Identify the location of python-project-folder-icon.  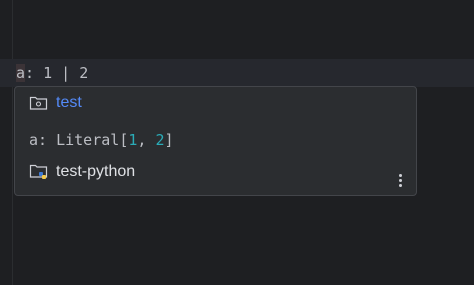
(39, 172).